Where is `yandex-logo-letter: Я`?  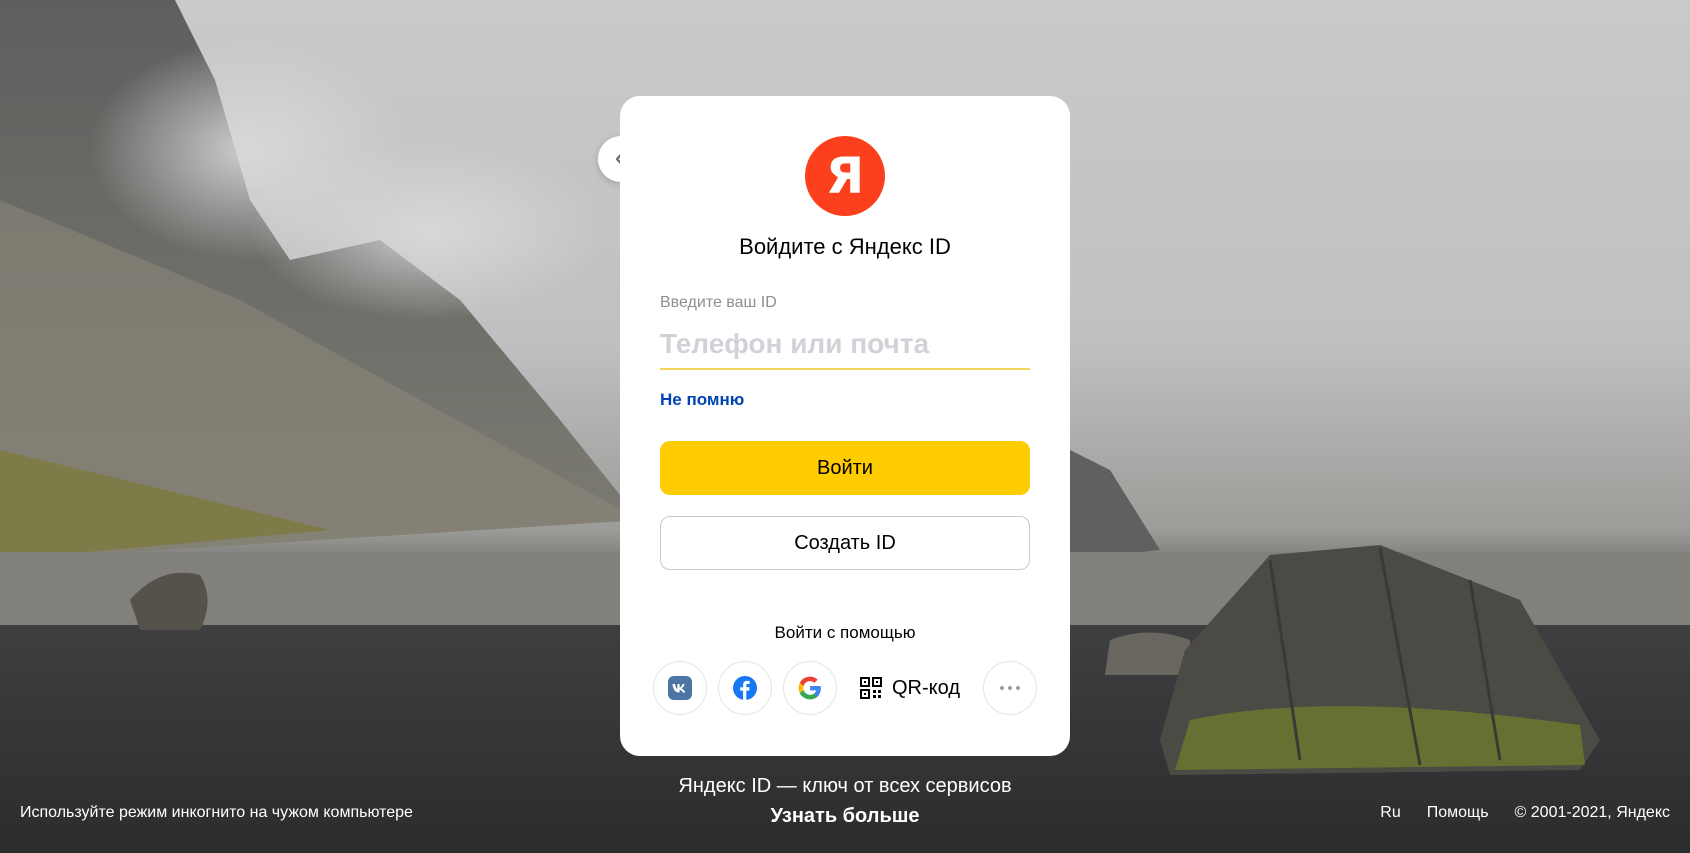
yandex-logo-letter: Я is located at coordinates (845, 176).